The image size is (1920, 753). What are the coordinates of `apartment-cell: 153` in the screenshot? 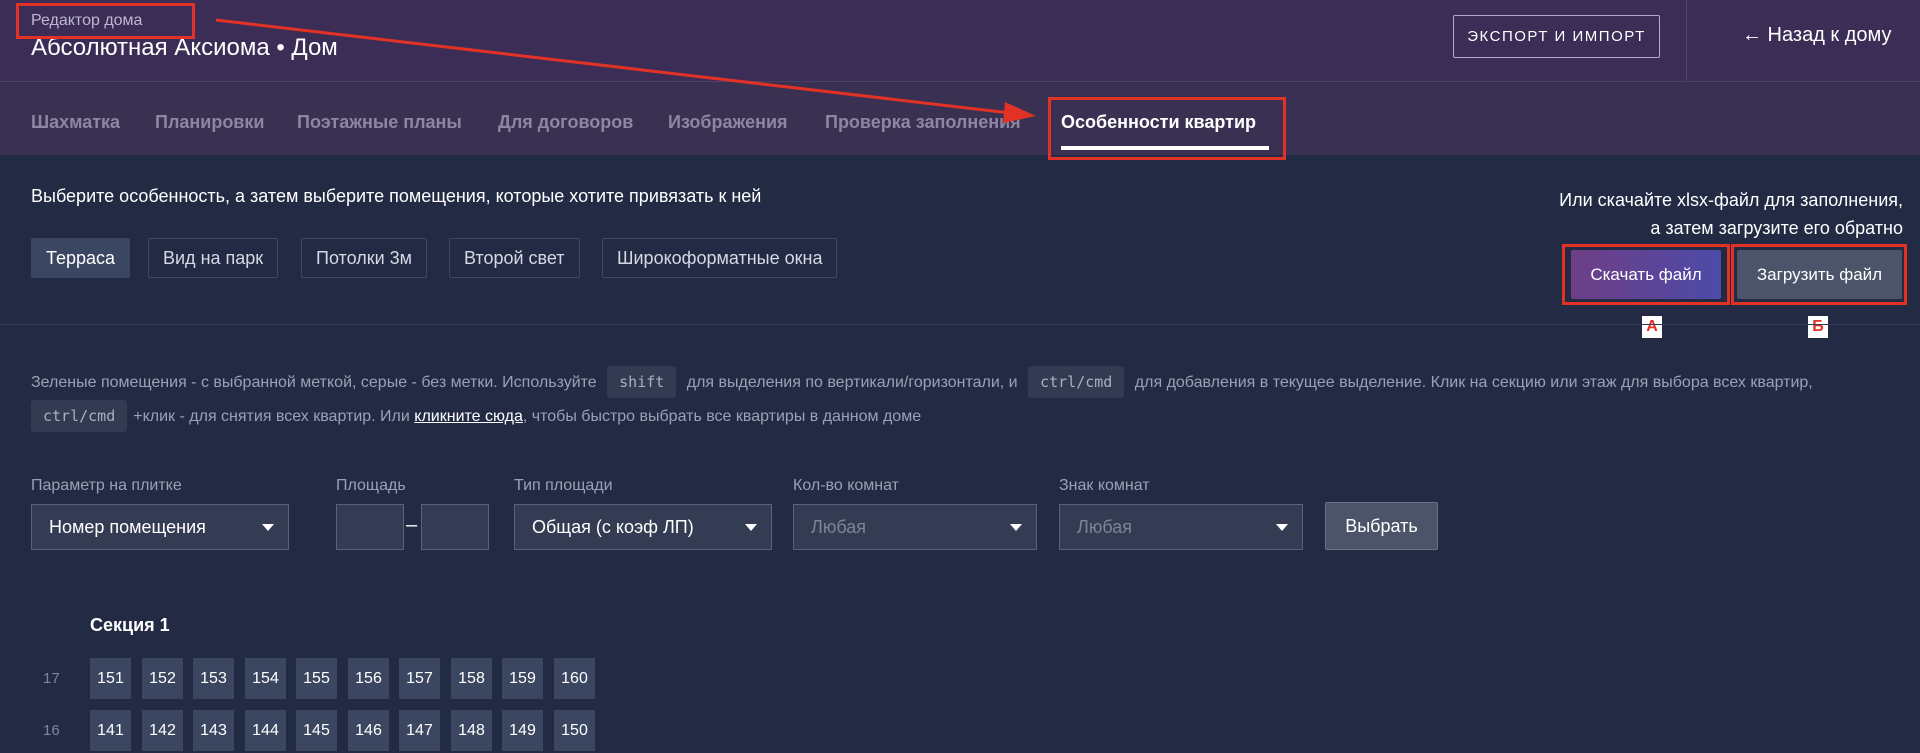 It's located at (213, 678).